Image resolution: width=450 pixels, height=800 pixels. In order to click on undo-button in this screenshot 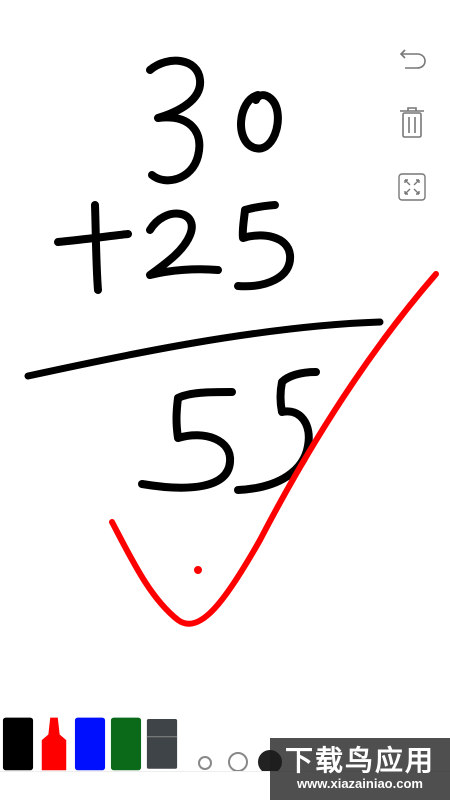, I will do `click(412, 60)`.